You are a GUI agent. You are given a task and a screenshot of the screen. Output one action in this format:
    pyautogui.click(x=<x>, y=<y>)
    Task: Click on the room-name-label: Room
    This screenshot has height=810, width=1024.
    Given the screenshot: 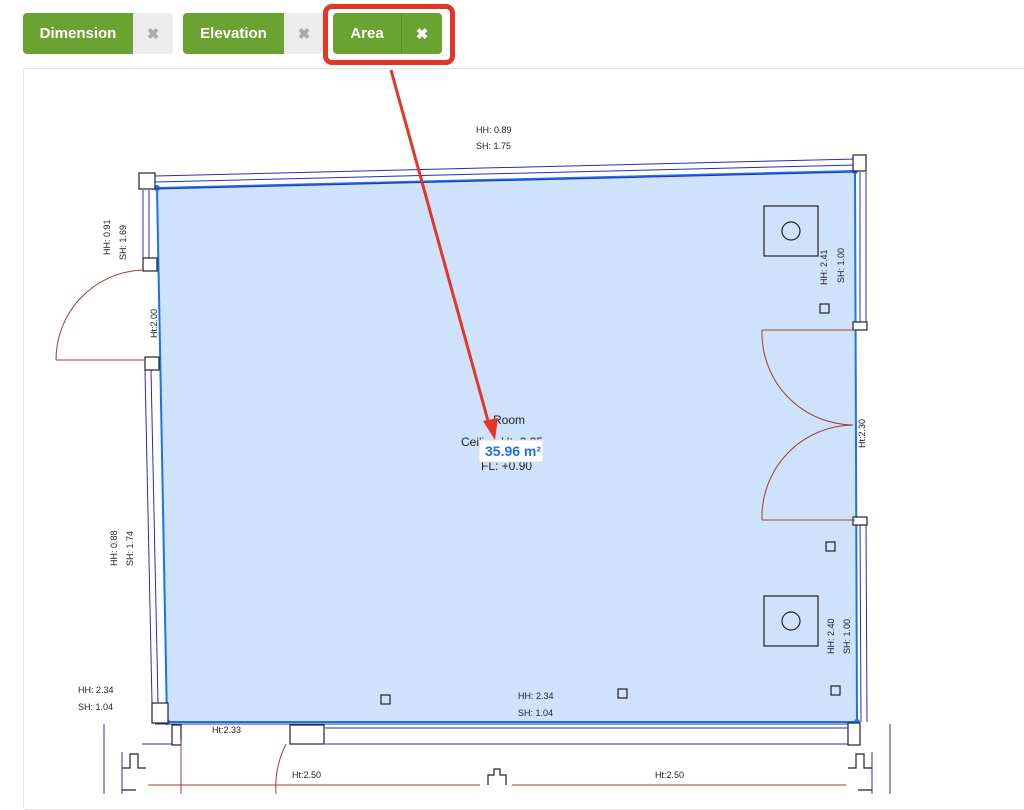 What is the action you would take?
    pyautogui.click(x=509, y=420)
    